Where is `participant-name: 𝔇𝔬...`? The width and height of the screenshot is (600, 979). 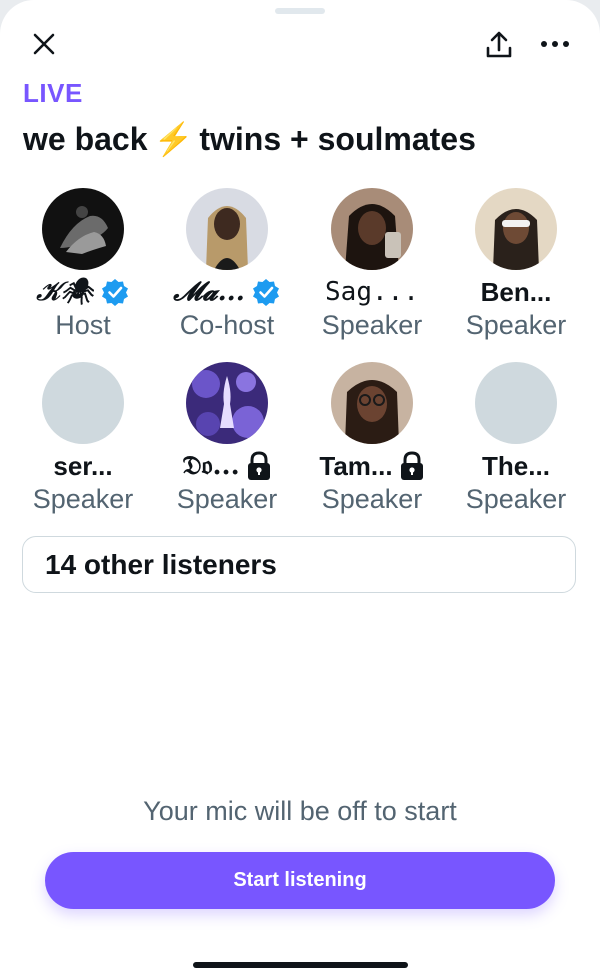
participant-name: 𝔇𝔬... is located at coordinates (211, 465).